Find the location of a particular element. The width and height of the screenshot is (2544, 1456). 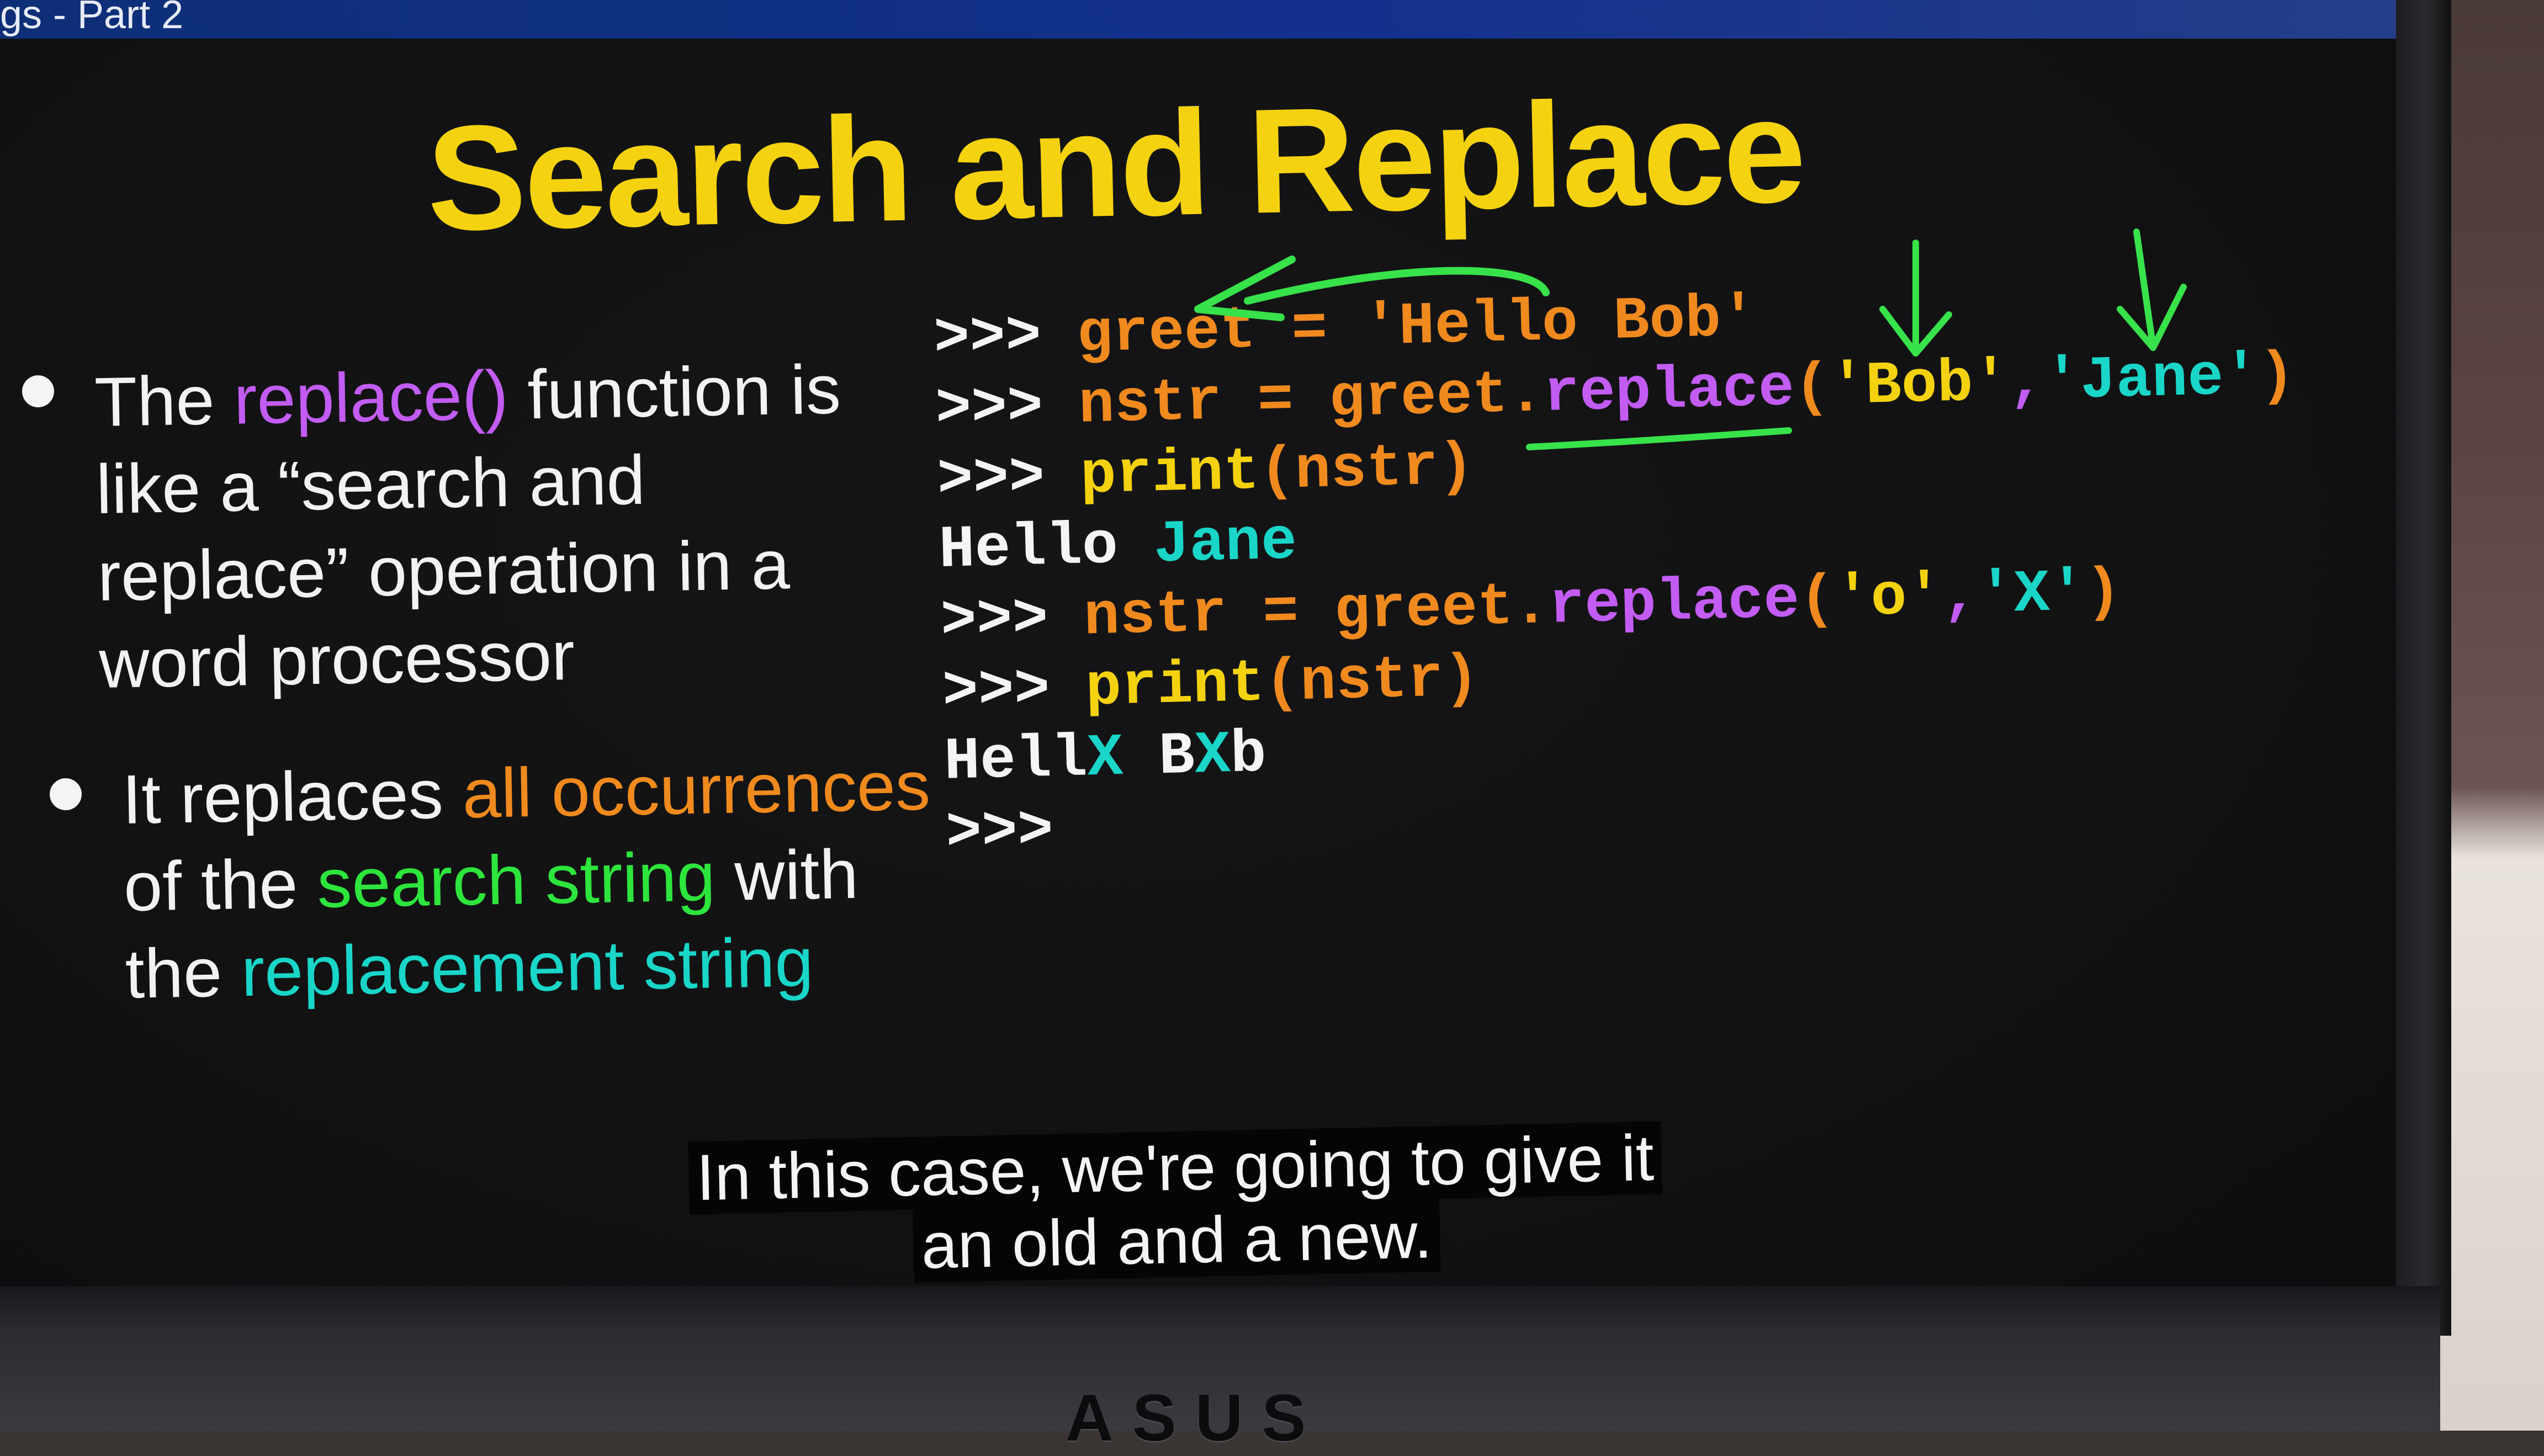

laptop-bezel-right is located at coordinates (2421, 668).